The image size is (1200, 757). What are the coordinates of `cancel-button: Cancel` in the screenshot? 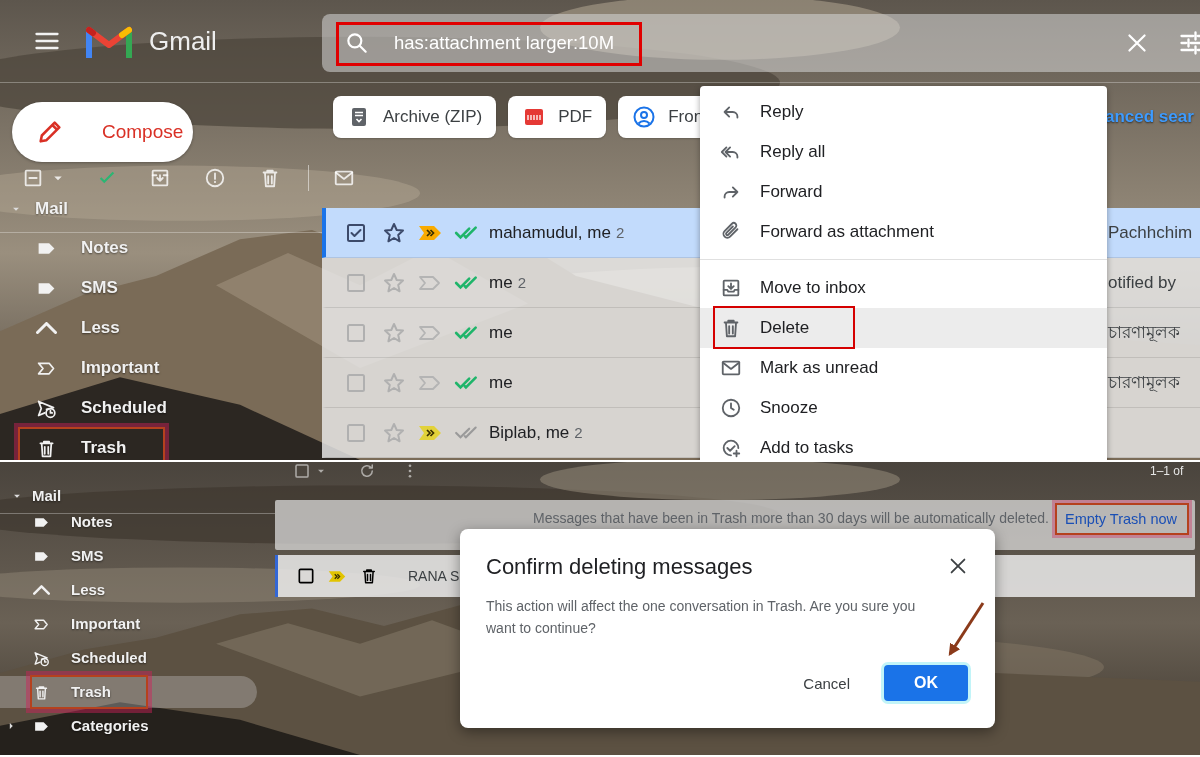 It's located at (826, 683).